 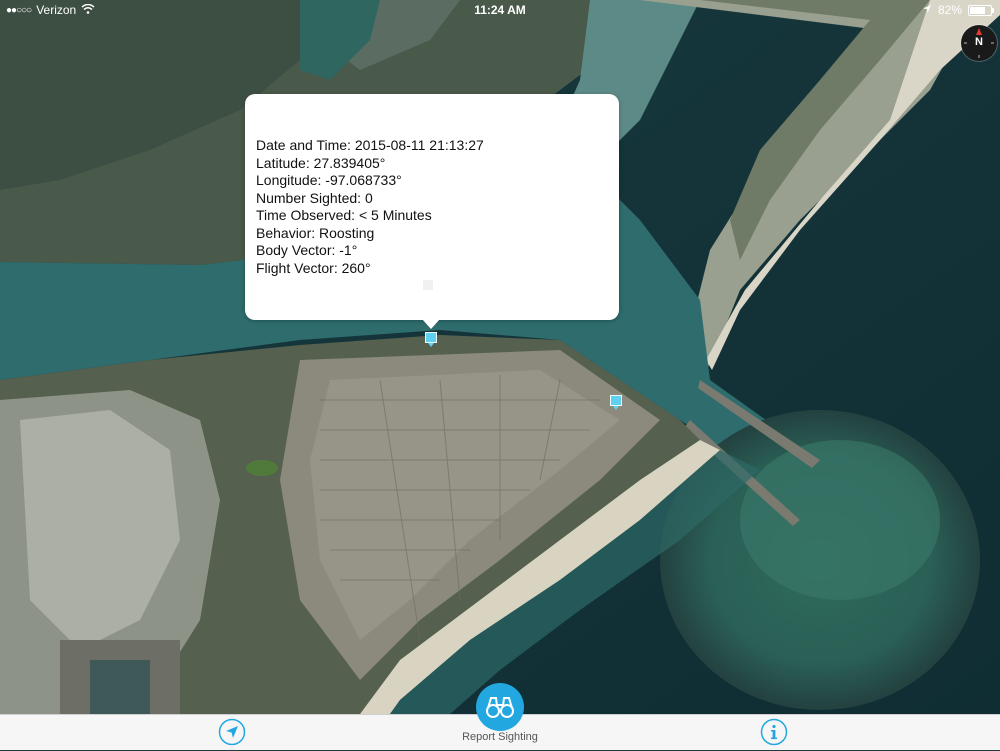 I want to click on status-right: 82%, so click(x=958, y=10).